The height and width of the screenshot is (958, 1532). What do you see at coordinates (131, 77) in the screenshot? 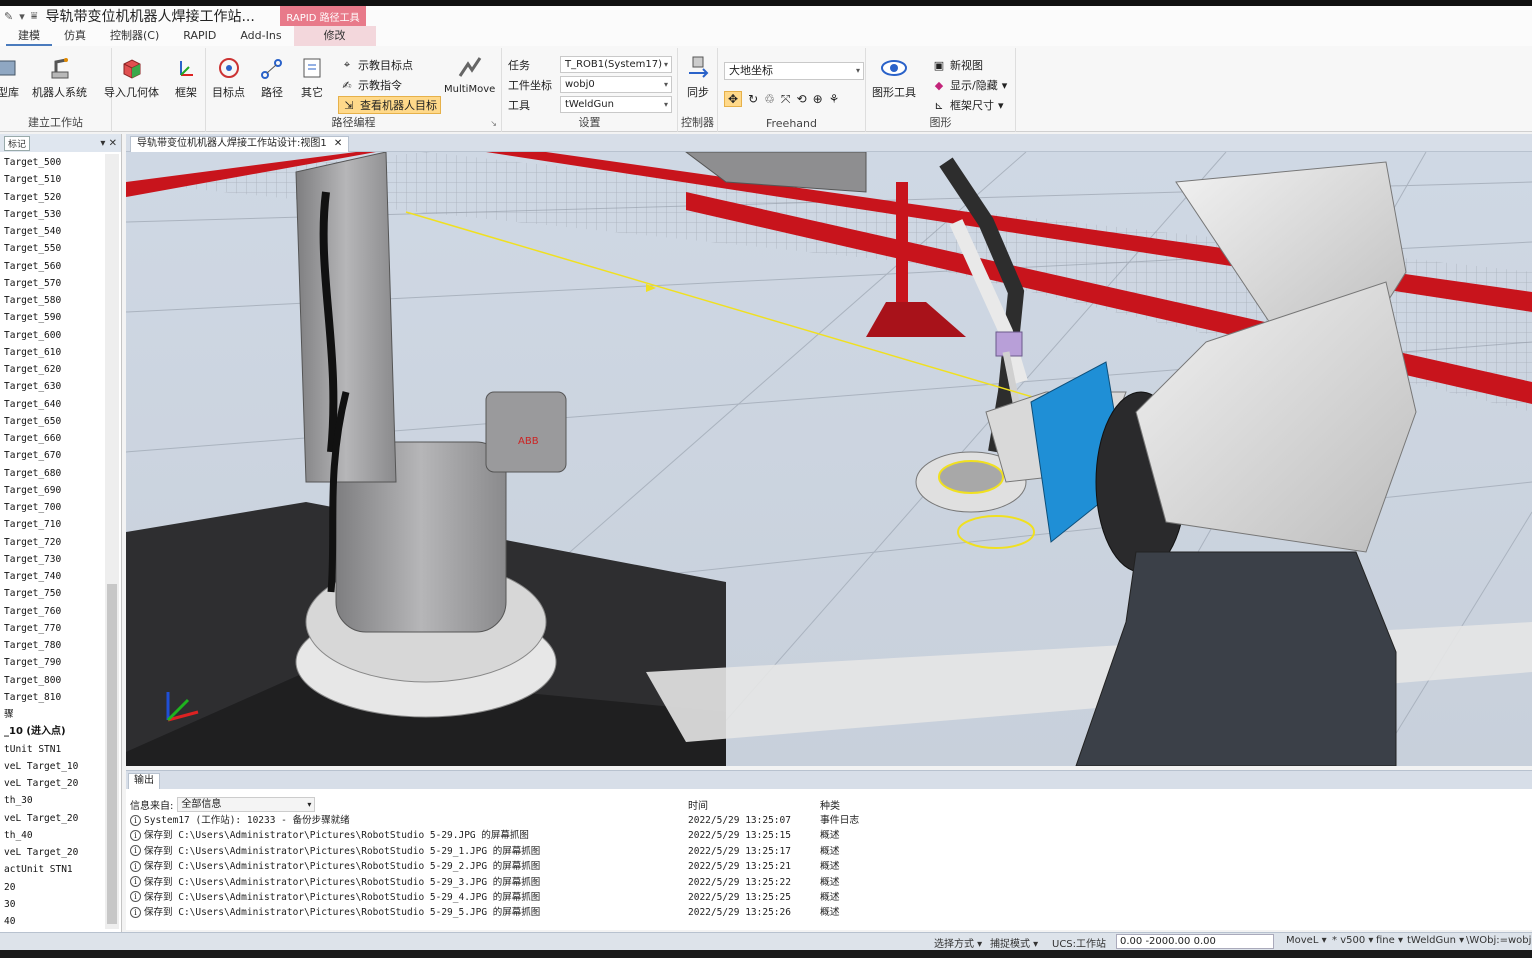
I see `import-geometry-button: 导入几何体` at bounding box center [131, 77].